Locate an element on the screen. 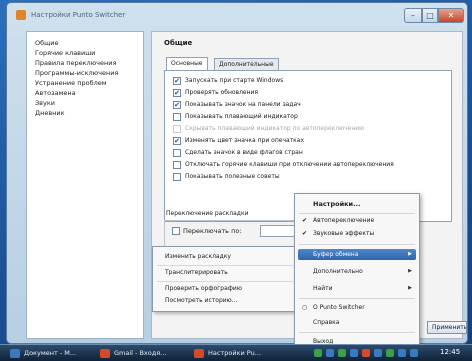  menu-item-transliterate: Транслитерировать is located at coordinates (196, 272).